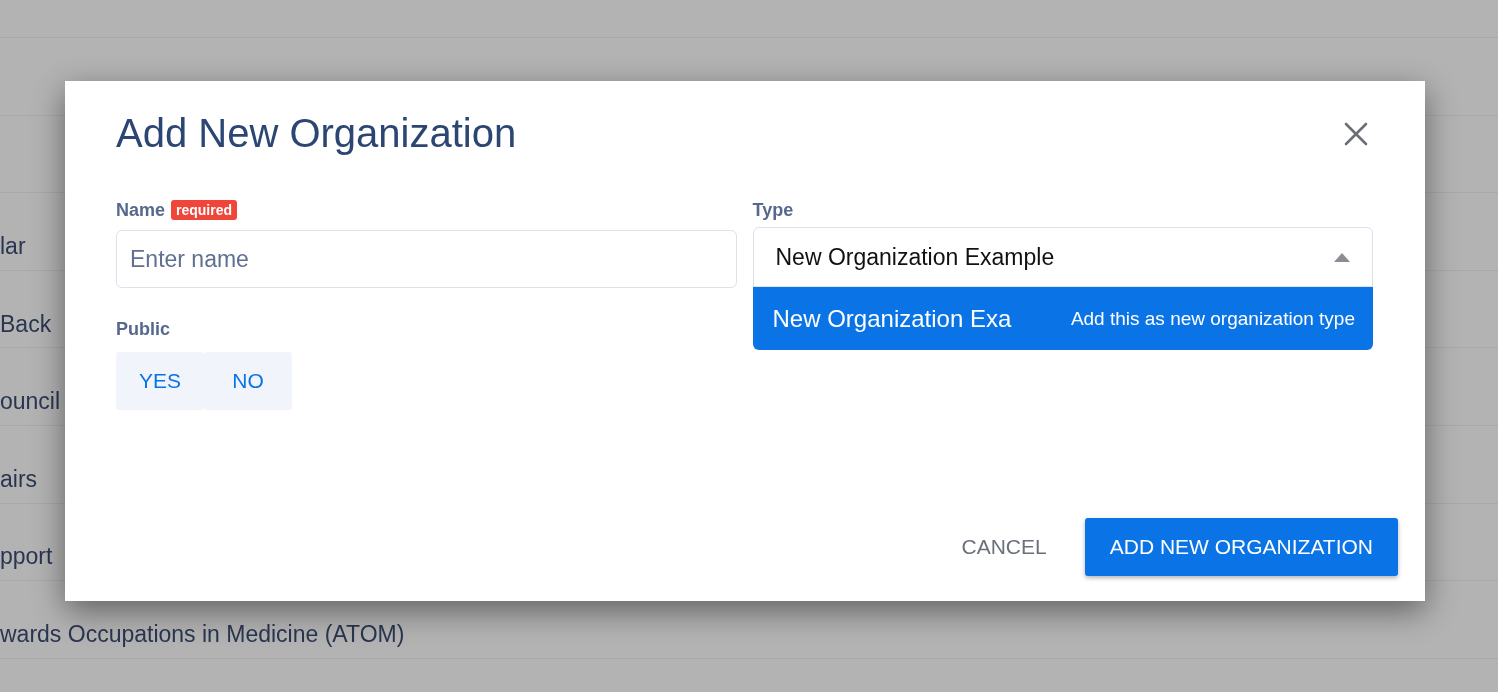 The height and width of the screenshot is (692, 1498). Describe the element at coordinates (1342, 257) in the screenshot. I see `caret-up-icon` at that location.